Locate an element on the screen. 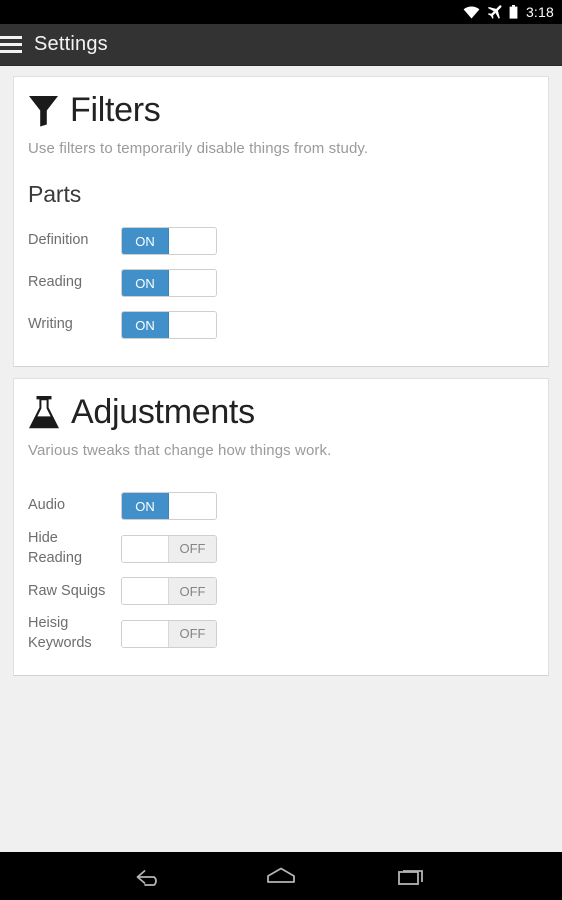 The image size is (562, 900). flask-beaker-icon is located at coordinates (44, 411).